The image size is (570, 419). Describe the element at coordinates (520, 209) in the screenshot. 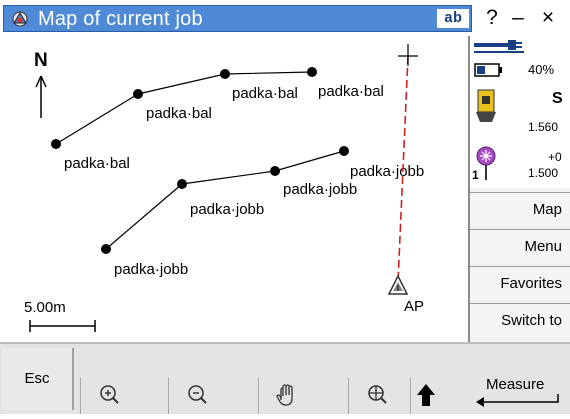

I see `map-button: Map` at that location.